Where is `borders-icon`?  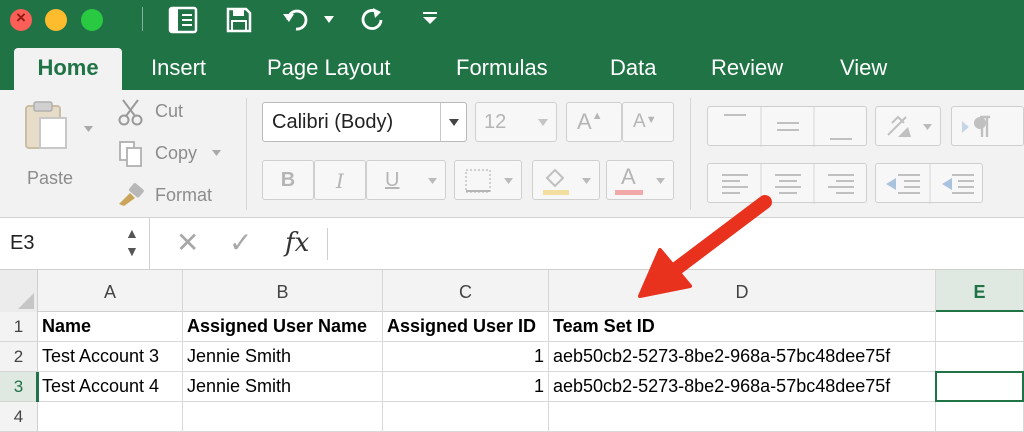 borders-icon is located at coordinates (478, 181).